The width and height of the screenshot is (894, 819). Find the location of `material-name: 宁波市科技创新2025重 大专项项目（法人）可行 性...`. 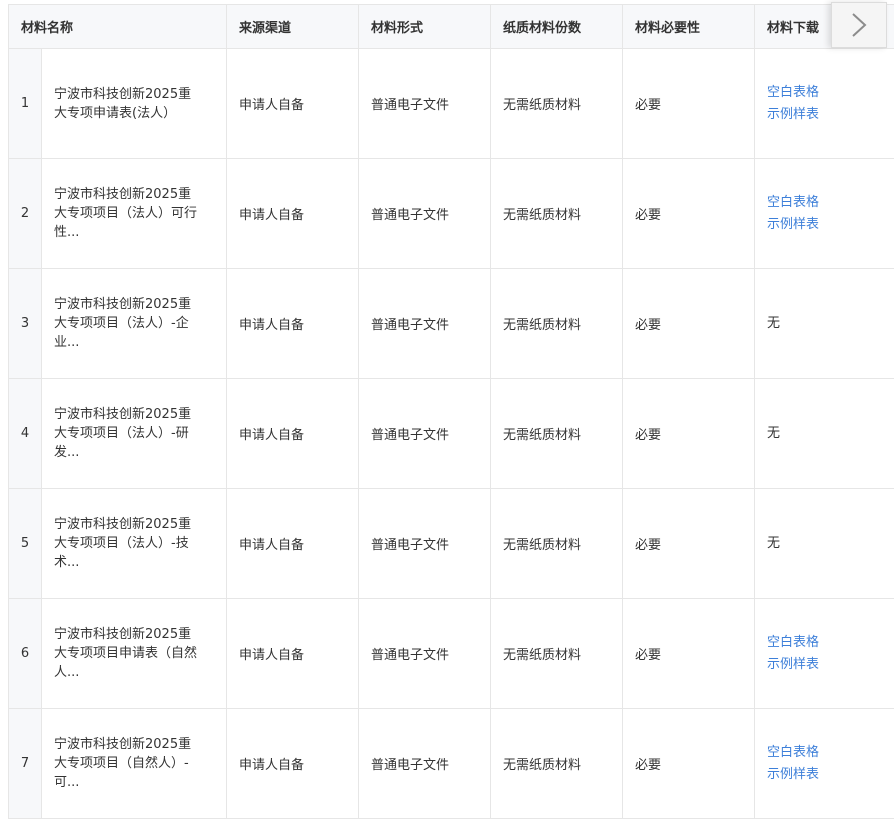

material-name: 宁波市科技创新2025重 大专项项目（法人）可行 性... is located at coordinates (134, 213).